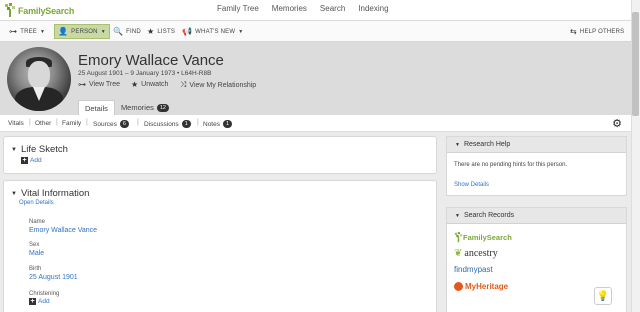 This screenshot has width=640, height=312. What do you see at coordinates (71, 123) in the screenshot?
I see `jump-family: Family` at bounding box center [71, 123].